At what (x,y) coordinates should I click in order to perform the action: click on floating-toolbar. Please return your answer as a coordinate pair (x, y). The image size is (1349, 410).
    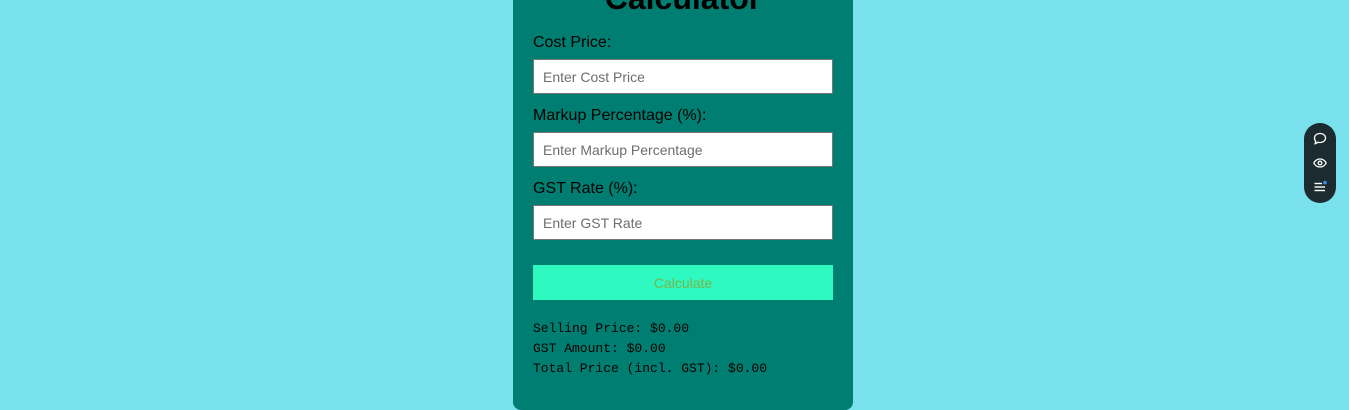
    Looking at the image, I should click on (1320, 163).